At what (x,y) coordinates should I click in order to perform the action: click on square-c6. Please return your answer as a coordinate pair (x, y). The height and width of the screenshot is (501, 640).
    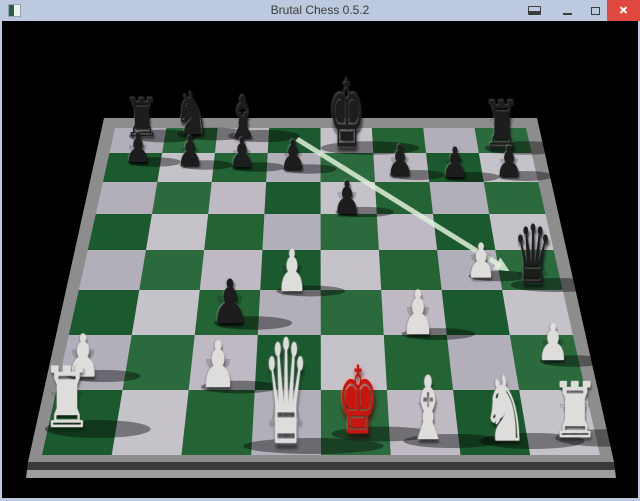
    Looking at the image, I should click on (237, 198).